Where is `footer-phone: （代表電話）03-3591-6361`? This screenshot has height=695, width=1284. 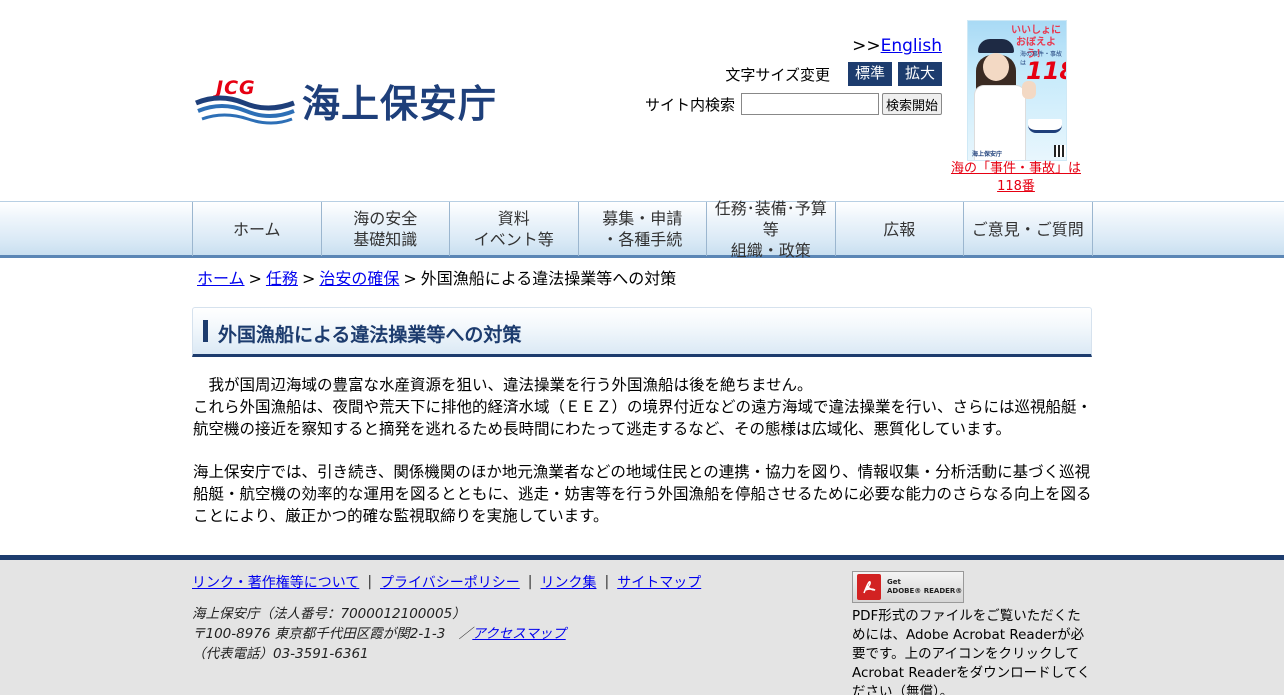
footer-phone: （代表電話）03-3591-6361 is located at coordinates (280, 654).